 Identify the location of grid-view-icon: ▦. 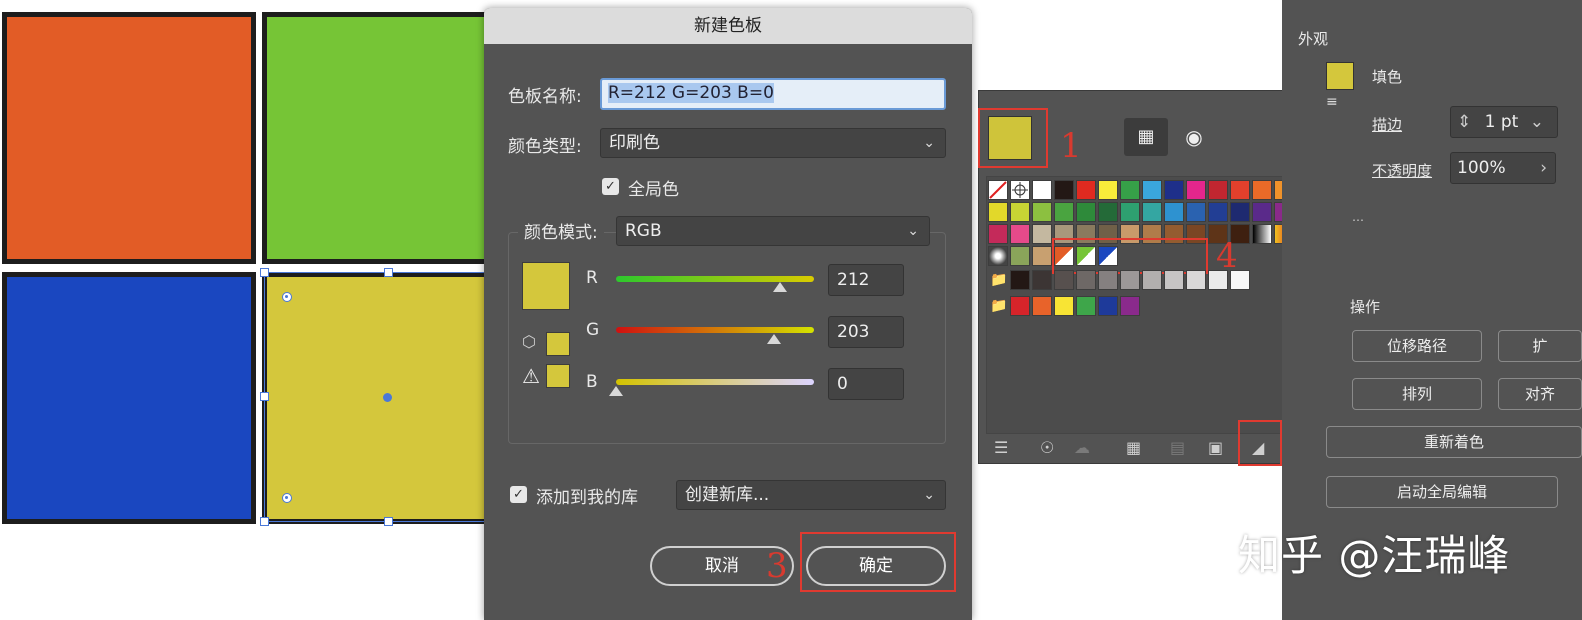
(1146, 137).